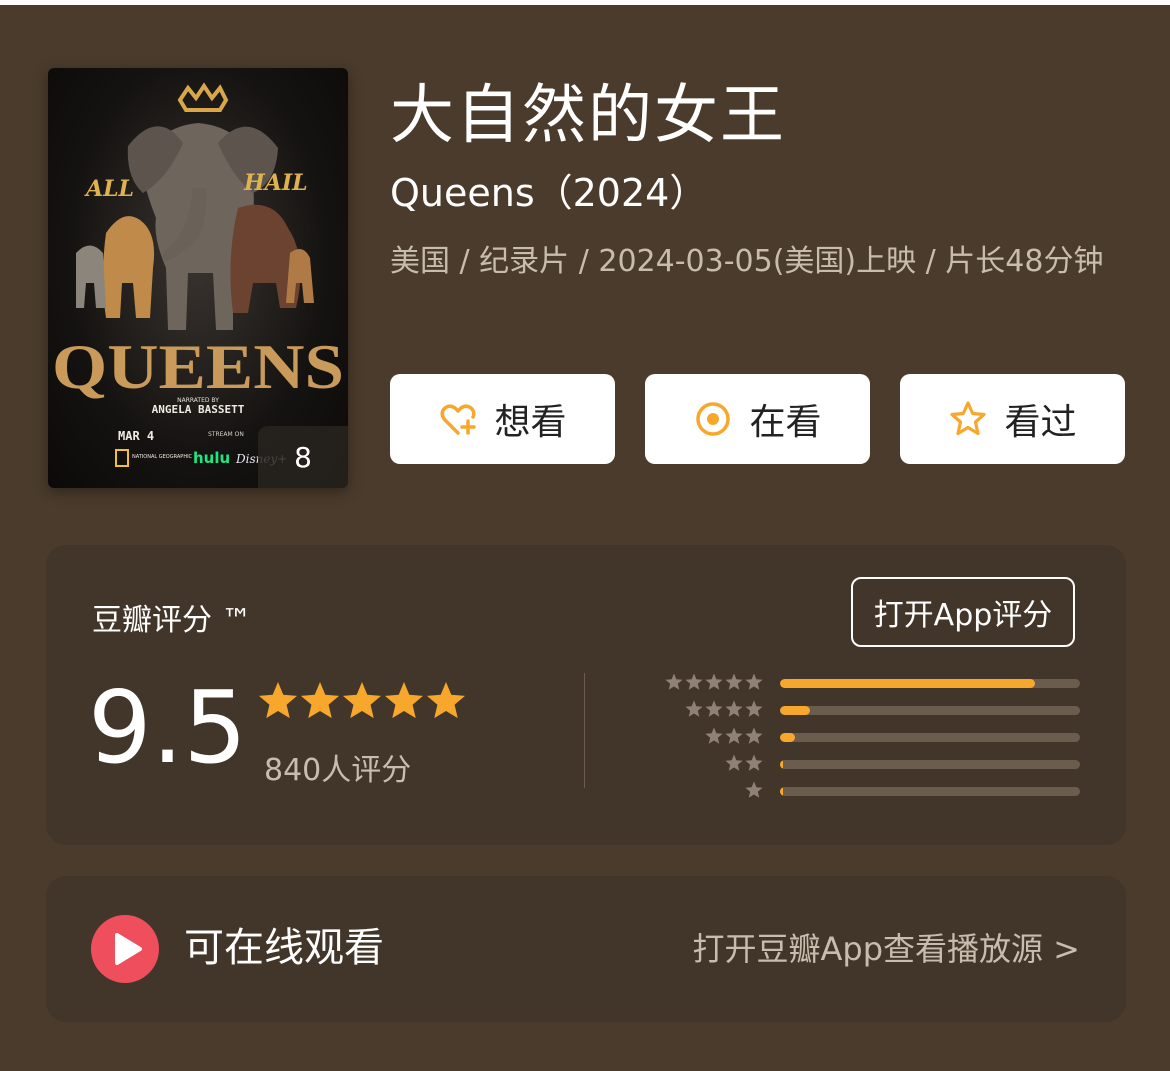  What do you see at coordinates (226, 434) in the screenshot?
I see `poster-stream-on: STREAM ON` at bounding box center [226, 434].